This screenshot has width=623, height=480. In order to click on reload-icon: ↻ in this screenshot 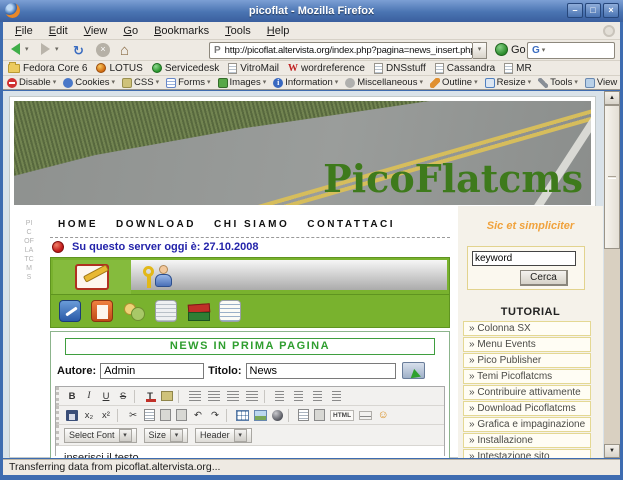, I will do `click(78, 50)`.